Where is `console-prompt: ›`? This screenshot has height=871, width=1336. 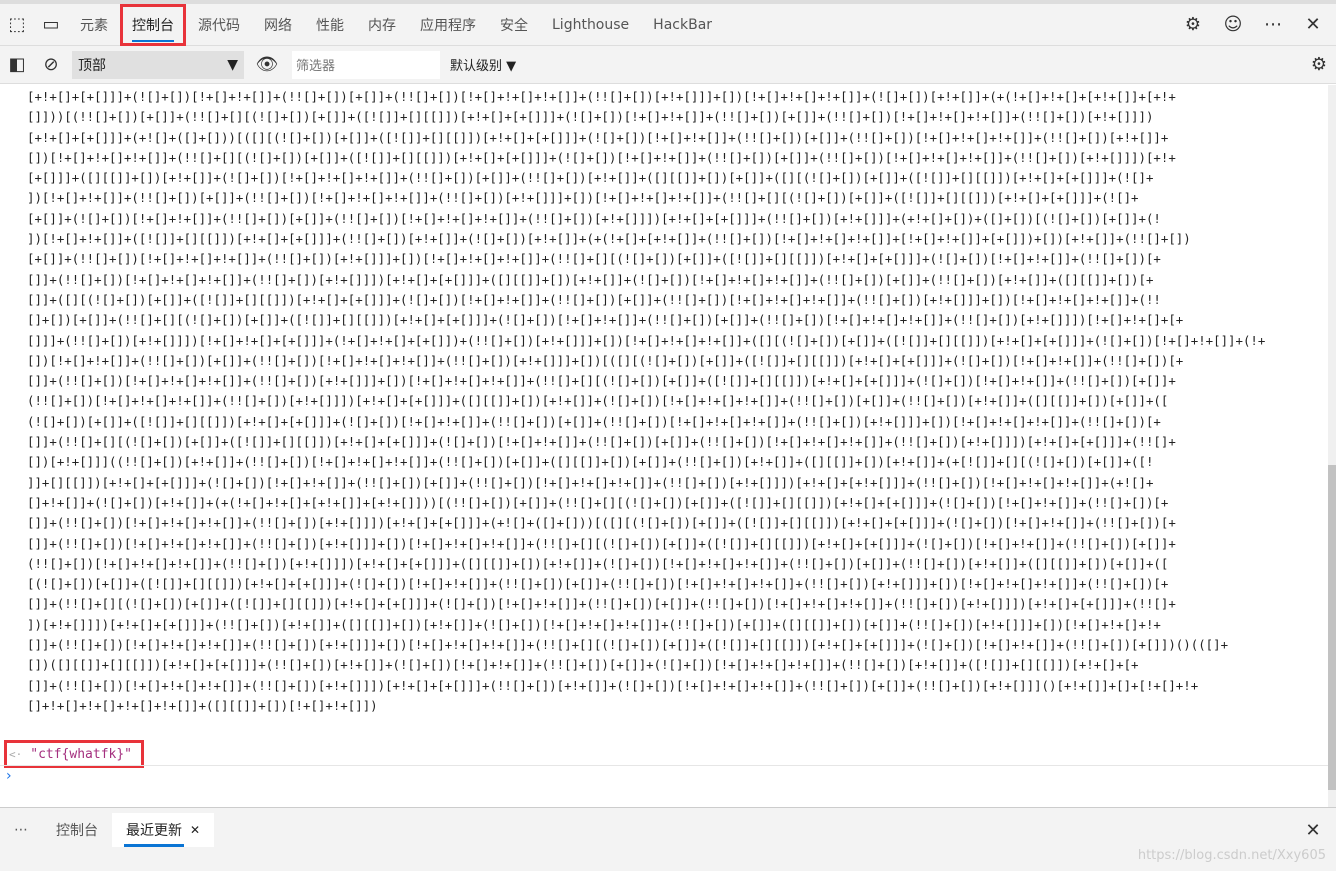 console-prompt: › is located at coordinates (664, 775).